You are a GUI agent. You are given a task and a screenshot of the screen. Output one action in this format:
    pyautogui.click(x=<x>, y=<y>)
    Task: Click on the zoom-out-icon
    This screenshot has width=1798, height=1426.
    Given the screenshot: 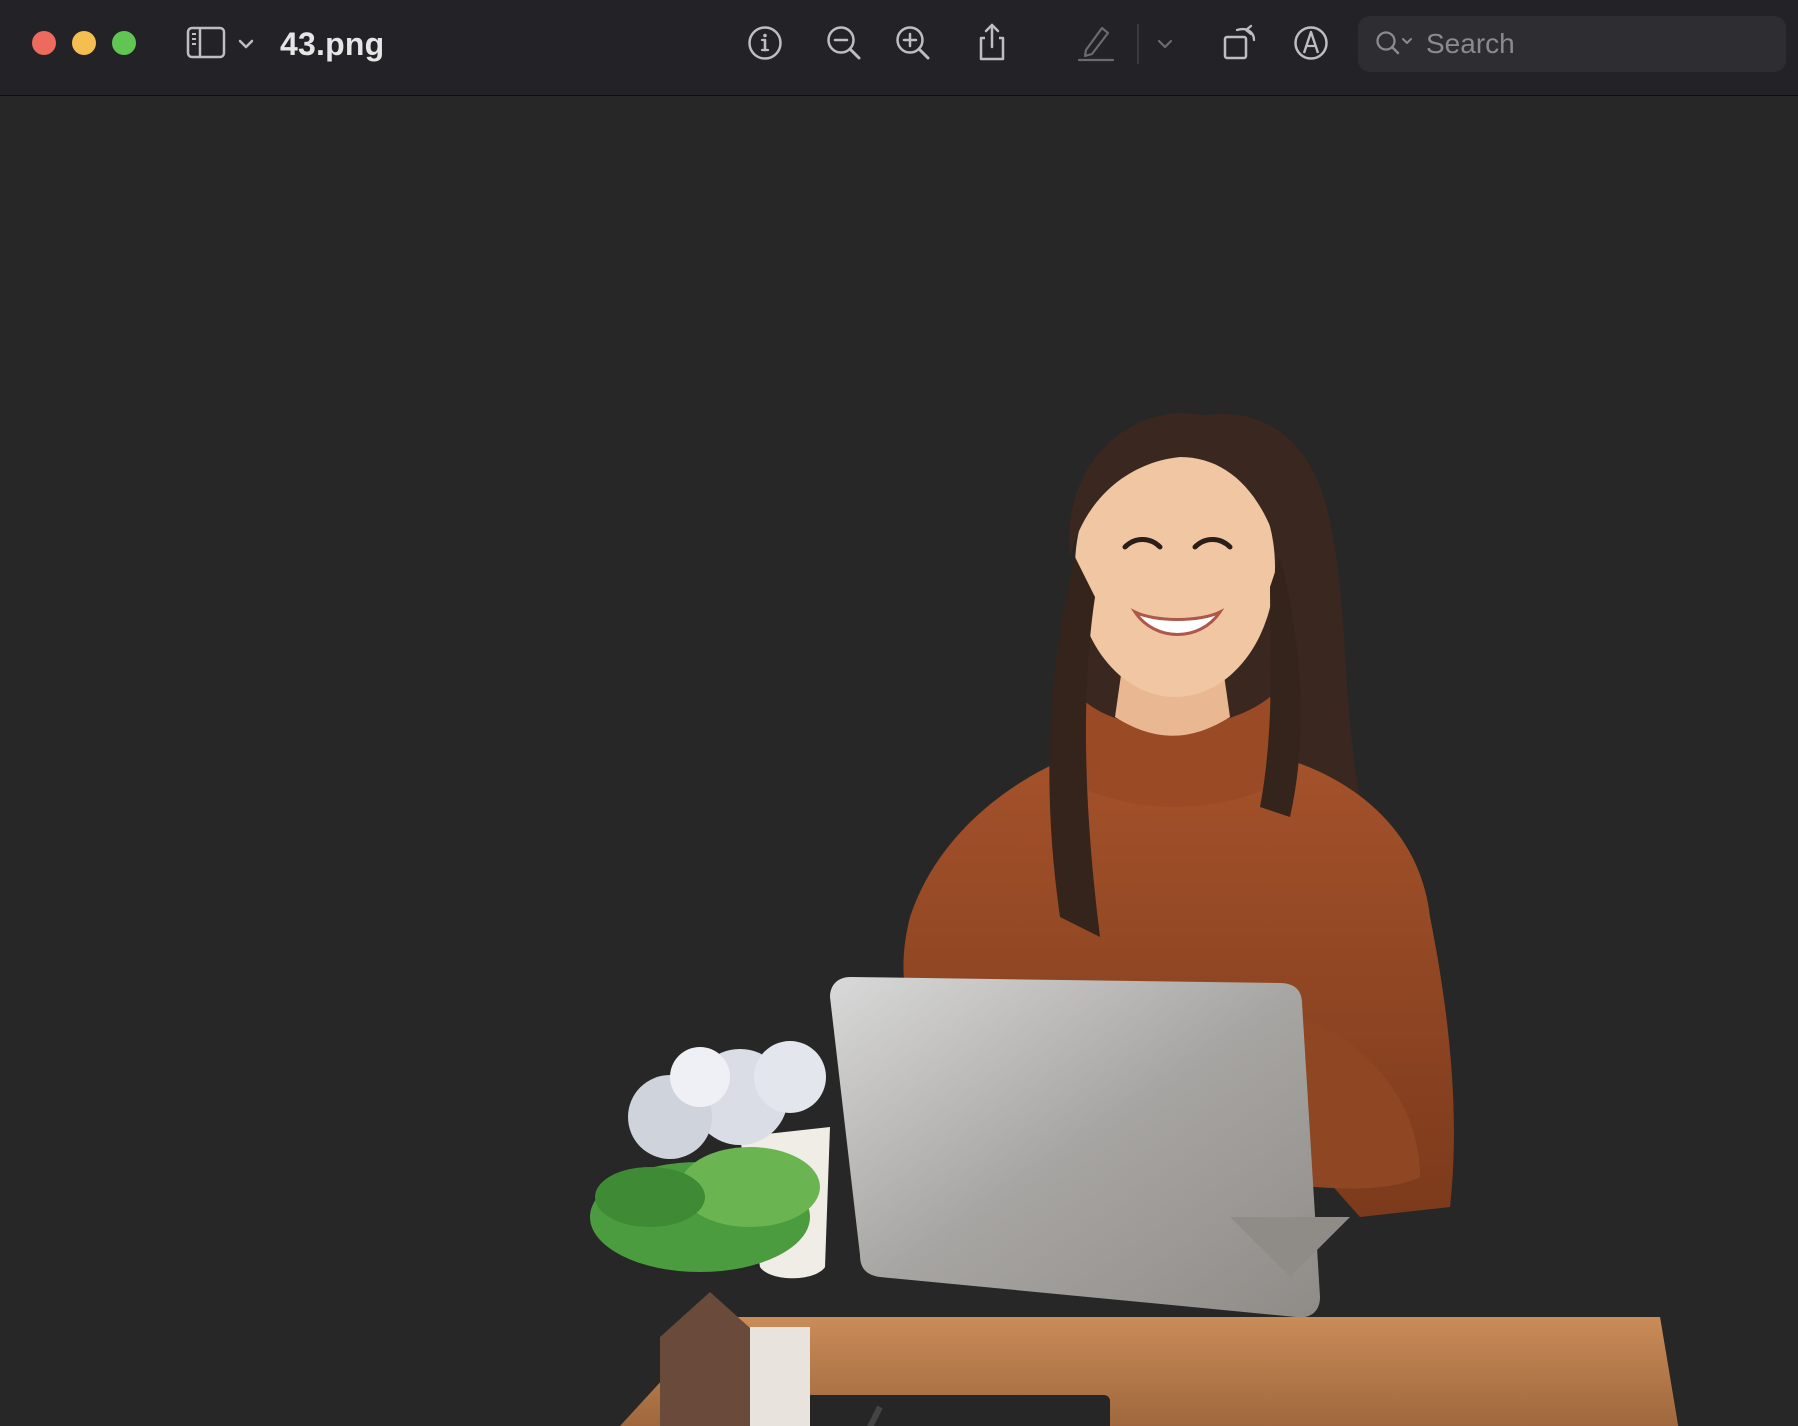 What is the action you would take?
    pyautogui.click(x=844, y=43)
    